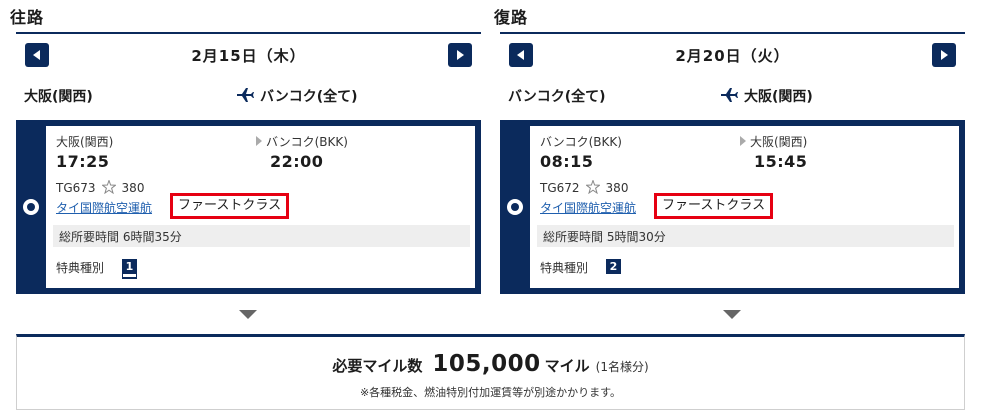 Image resolution: width=982 pixels, height=413 pixels. I want to click on per-person-note: (1名様分), so click(622, 367).